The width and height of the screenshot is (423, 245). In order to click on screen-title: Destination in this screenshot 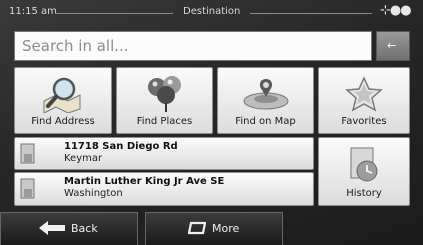, I will do `click(212, 11)`.